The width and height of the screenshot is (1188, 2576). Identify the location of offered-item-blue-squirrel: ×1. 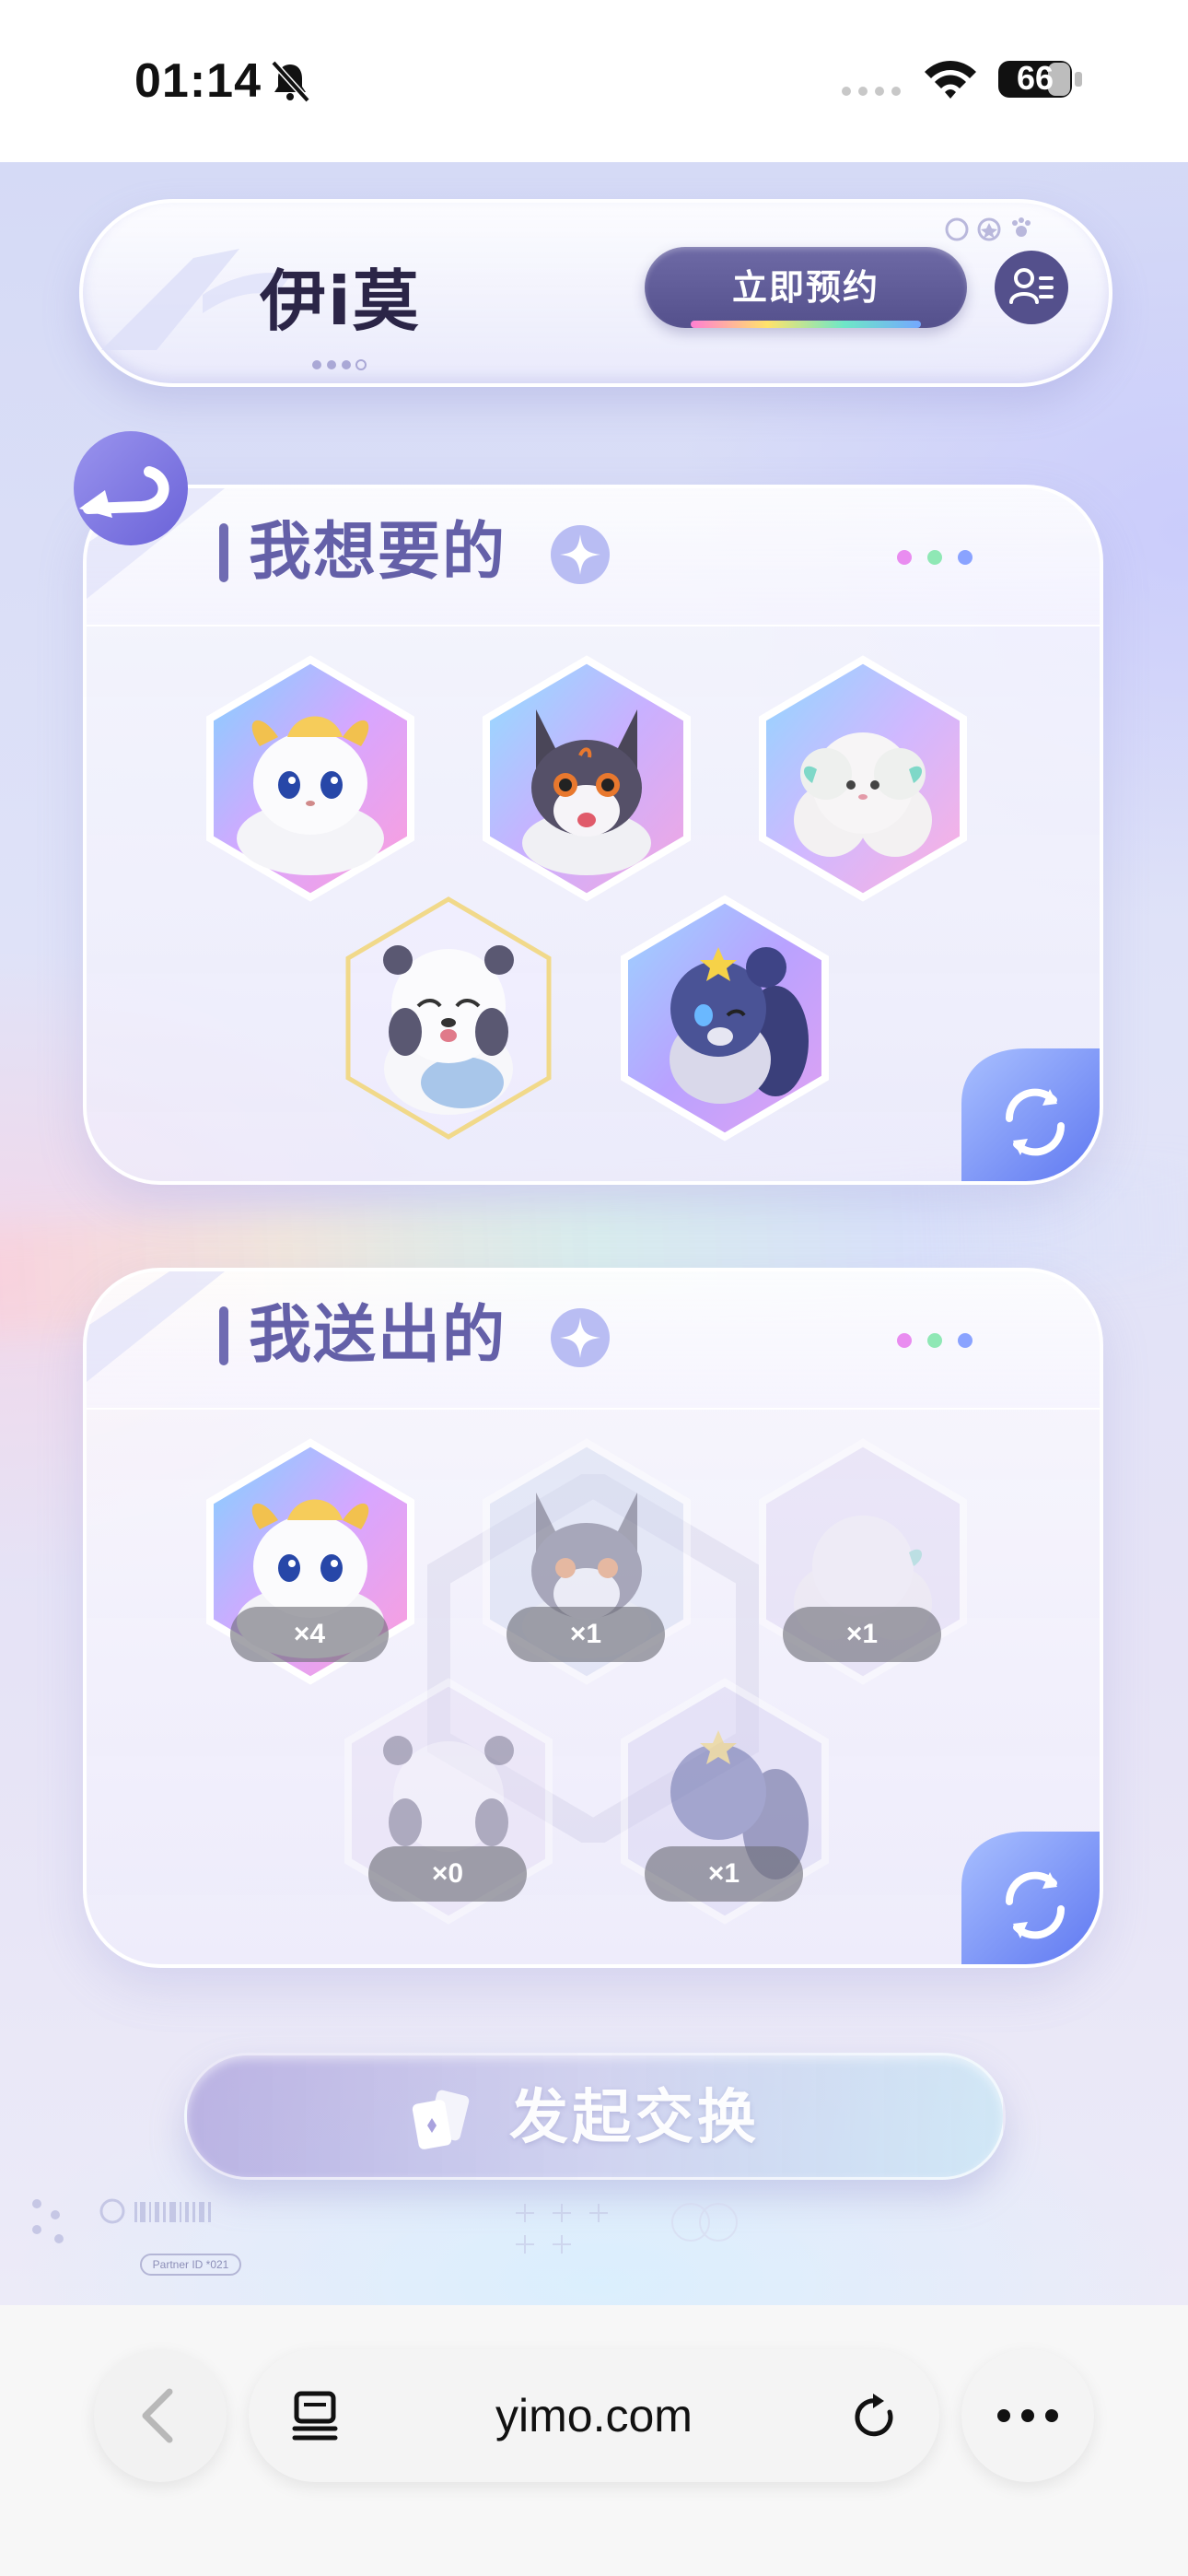
(725, 1801).